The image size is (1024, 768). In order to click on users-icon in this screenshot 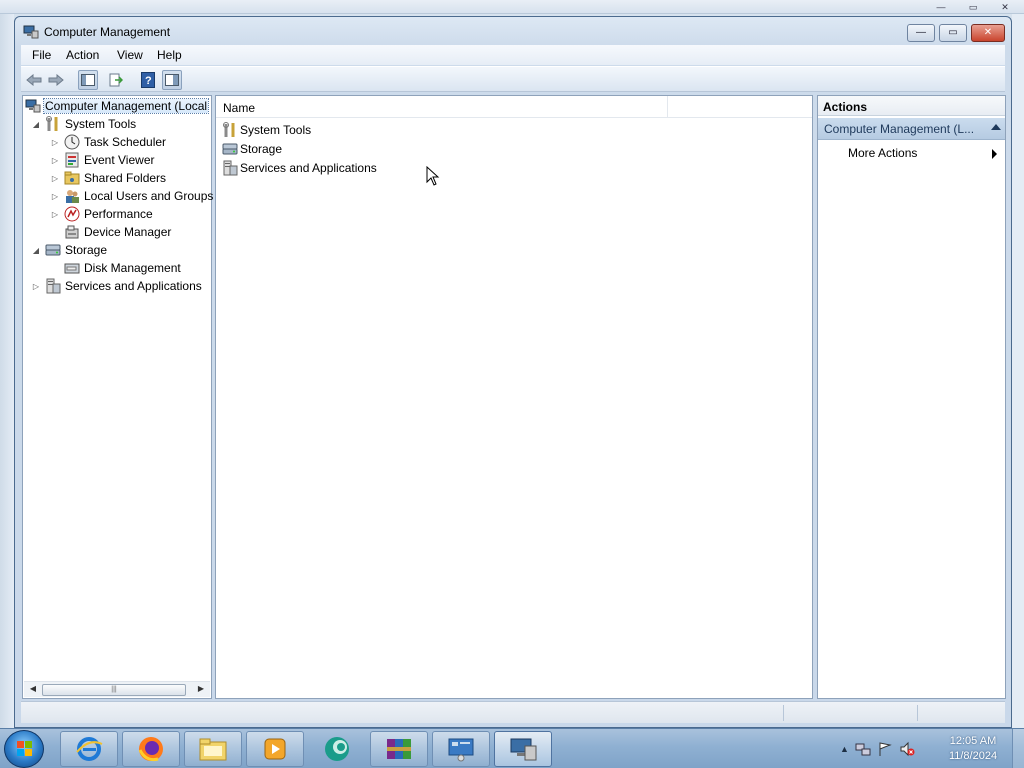, I will do `click(72, 196)`.